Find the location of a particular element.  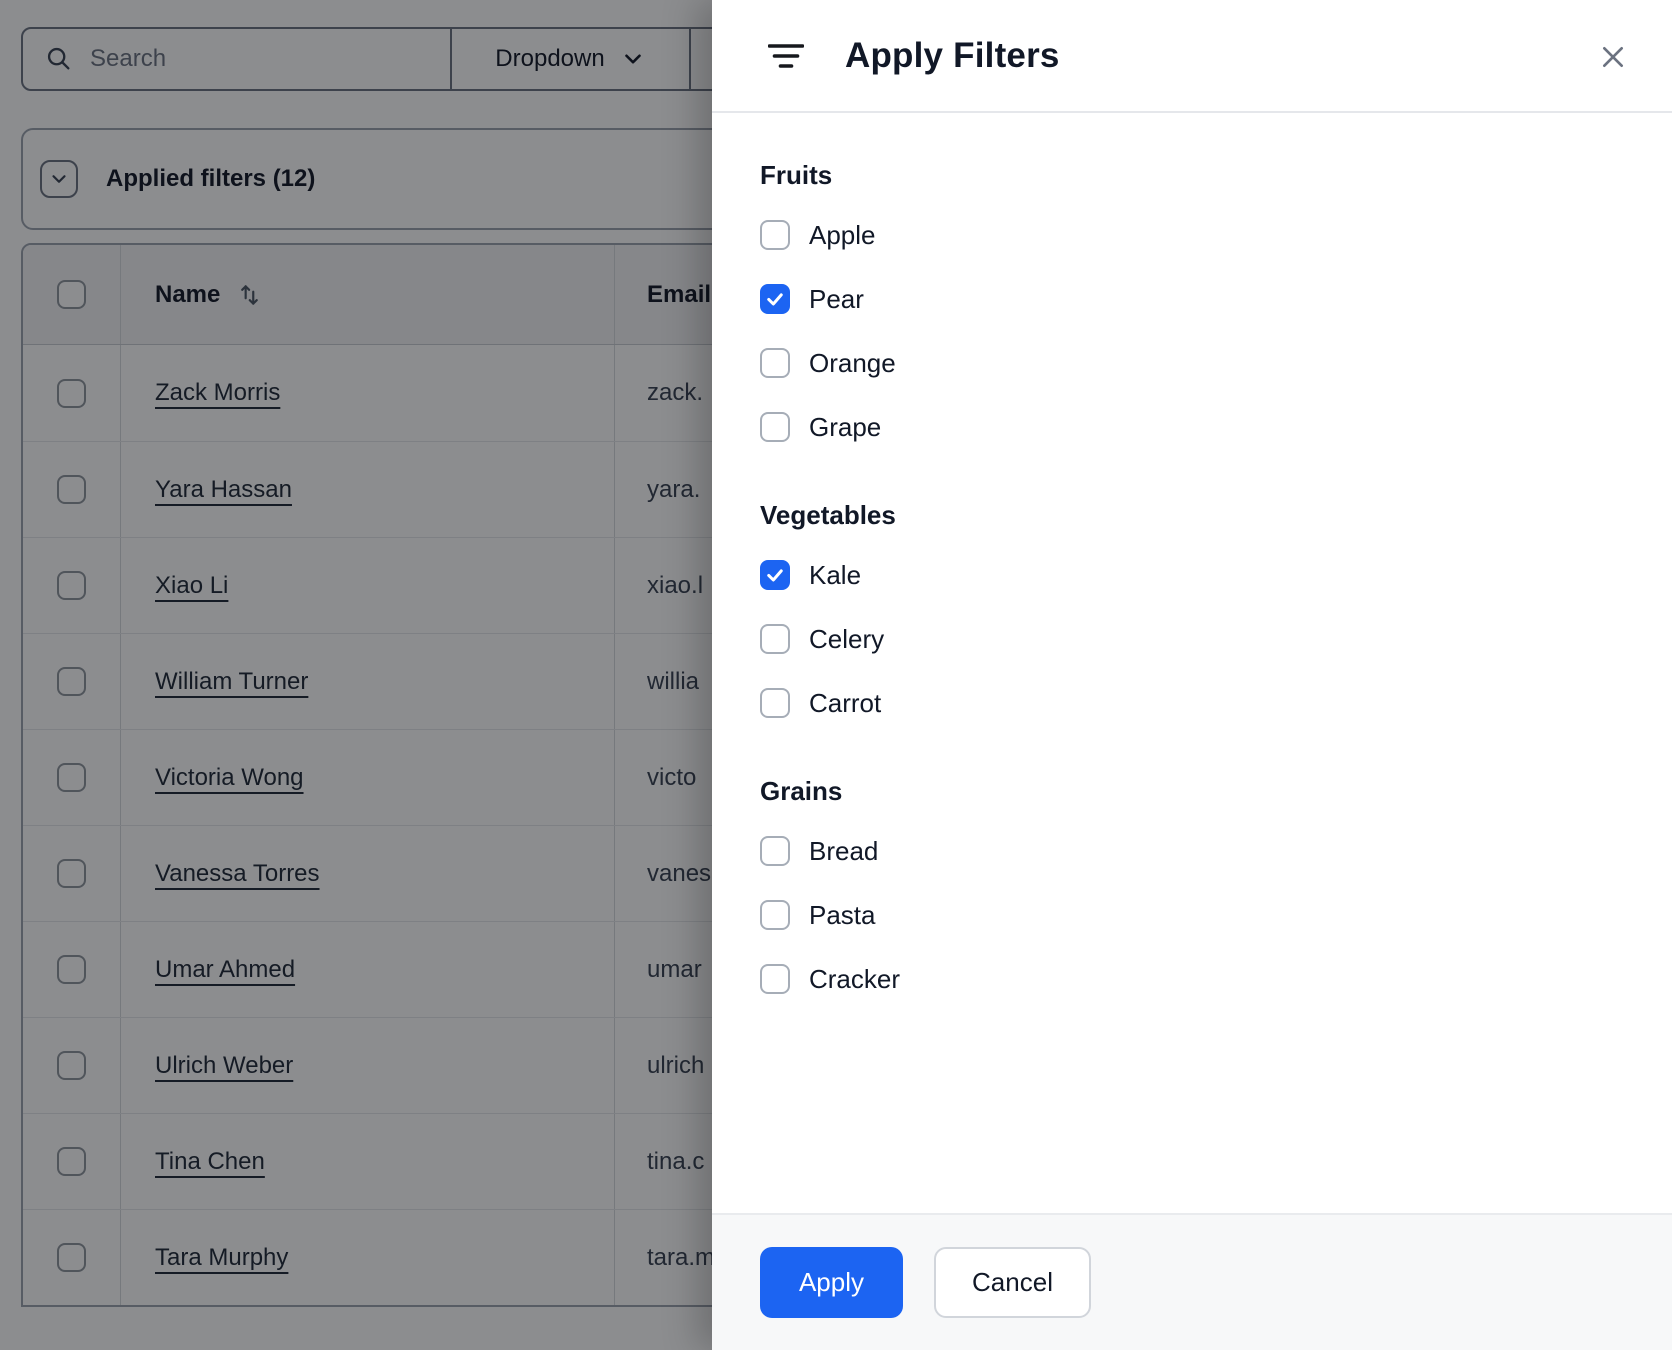

checkbox-label: Grape is located at coordinates (845, 427).